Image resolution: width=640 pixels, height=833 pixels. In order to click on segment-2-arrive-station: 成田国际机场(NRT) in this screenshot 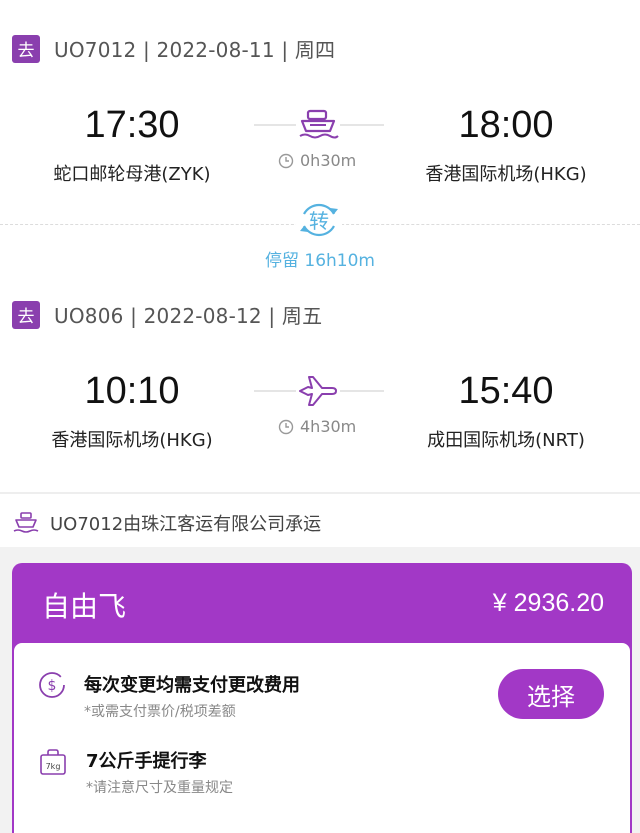, I will do `click(506, 440)`.